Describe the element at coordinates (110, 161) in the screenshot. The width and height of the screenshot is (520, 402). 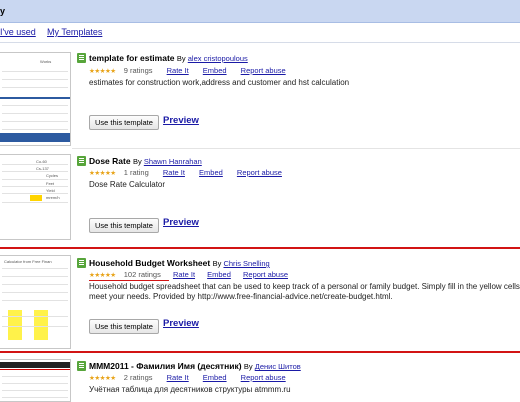
I see `template-title: Dose Rate` at that location.